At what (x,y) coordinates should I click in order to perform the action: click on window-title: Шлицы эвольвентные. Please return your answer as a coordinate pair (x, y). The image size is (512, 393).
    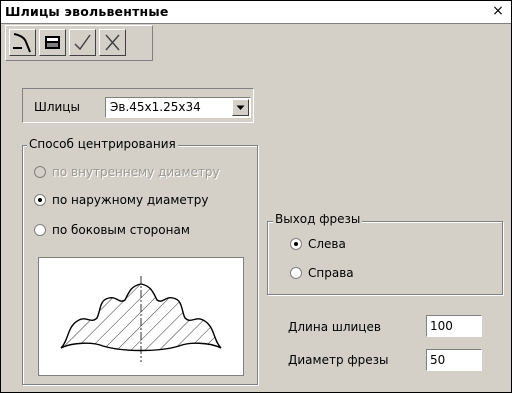
    Looking at the image, I should click on (87, 11).